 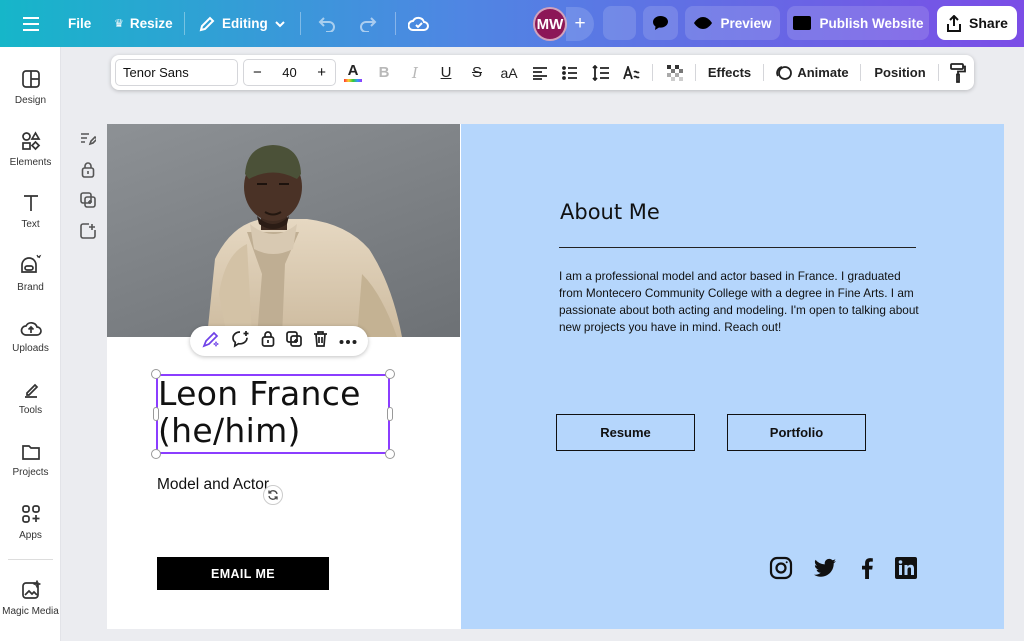 What do you see at coordinates (156, 374) in the screenshot?
I see `resize-handle-top-left` at bounding box center [156, 374].